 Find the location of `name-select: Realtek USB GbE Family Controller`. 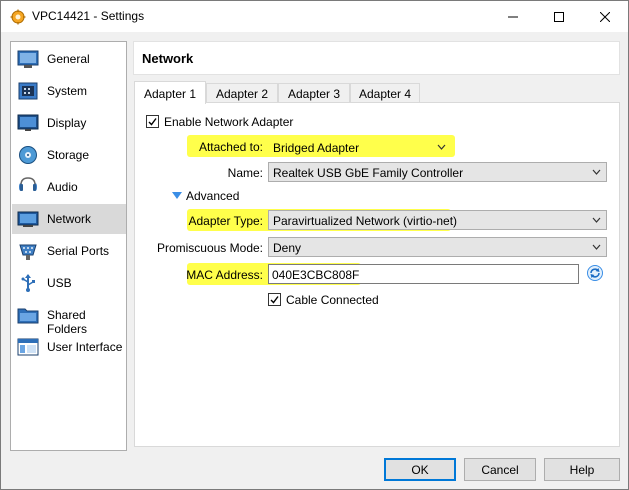

name-select: Realtek USB GbE Family Controller is located at coordinates (437, 172).